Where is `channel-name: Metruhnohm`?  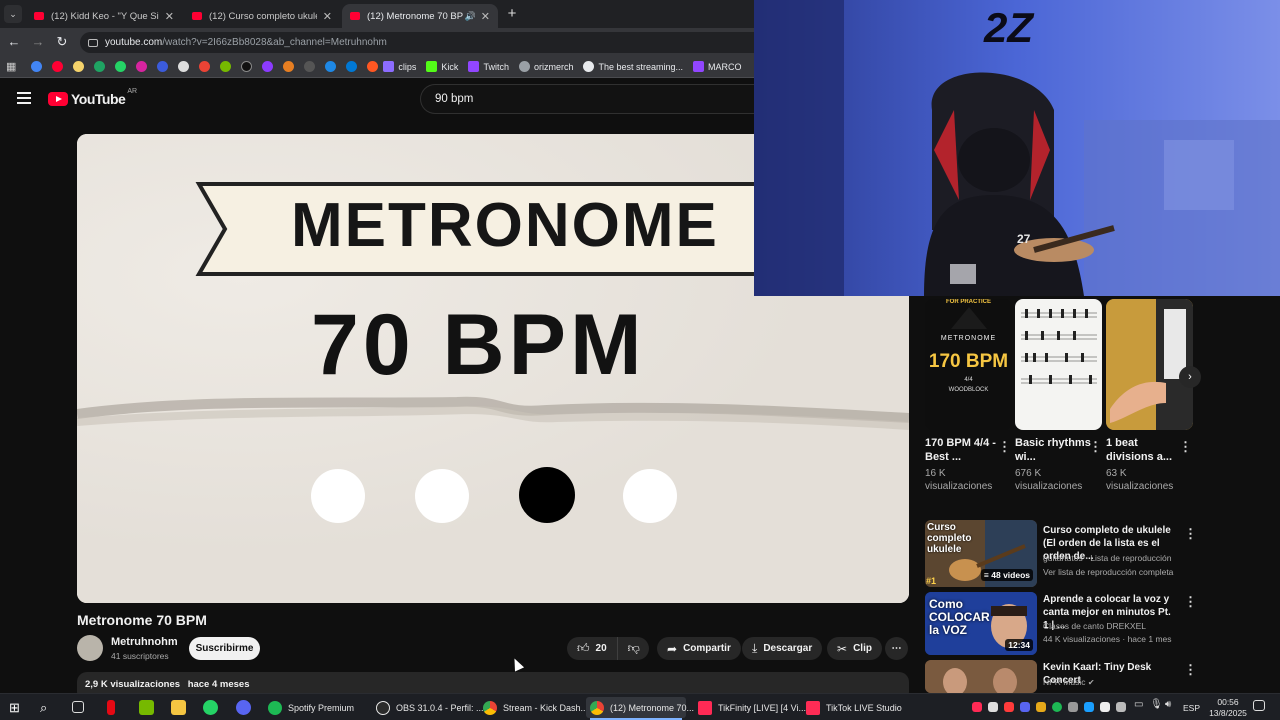 channel-name: Metruhnohm is located at coordinates (144, 642).